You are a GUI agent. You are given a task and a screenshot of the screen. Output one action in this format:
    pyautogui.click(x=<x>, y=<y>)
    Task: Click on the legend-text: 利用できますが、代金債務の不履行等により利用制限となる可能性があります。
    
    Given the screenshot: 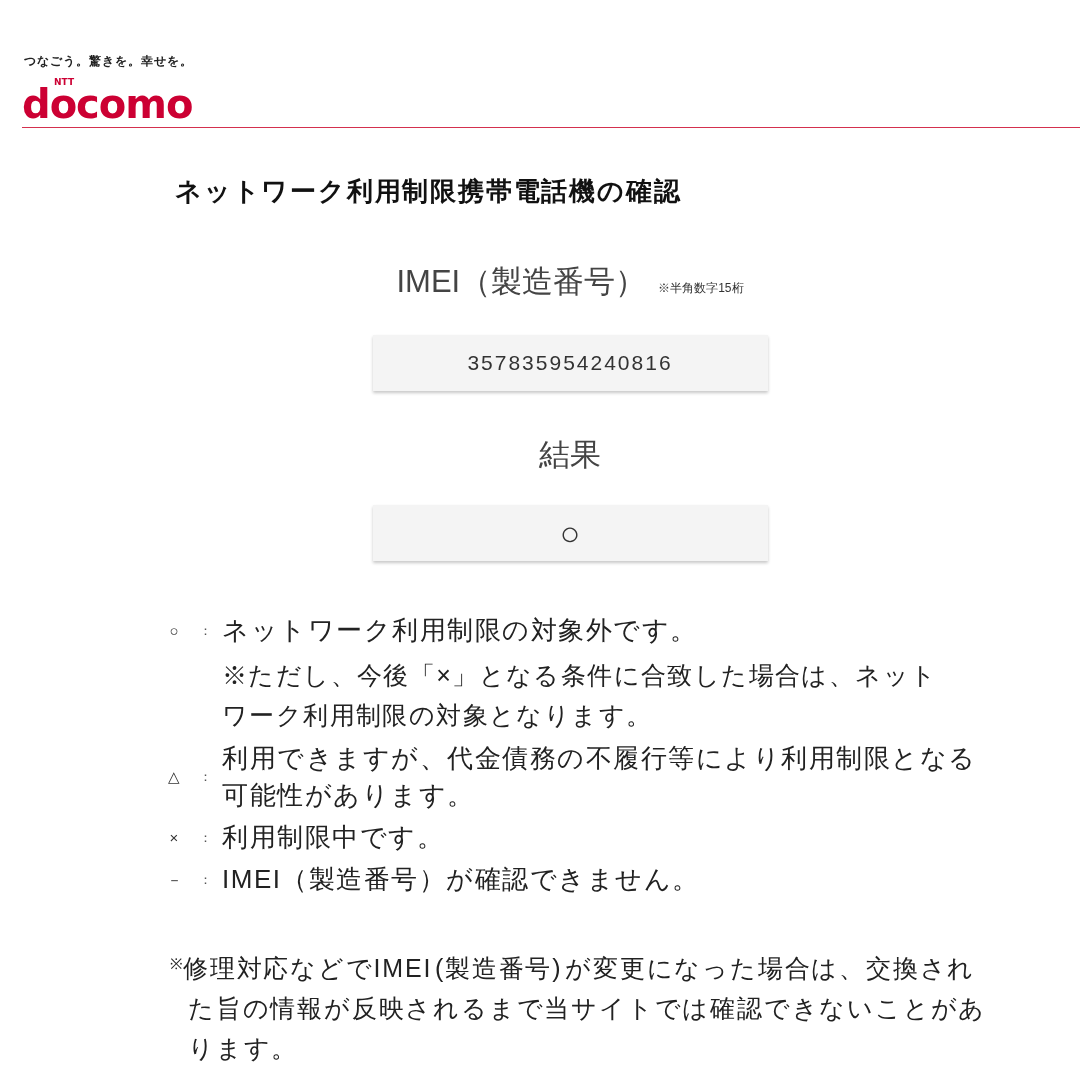 What is the action you would take?
    pyautogui.click(x=600, y=777)
    